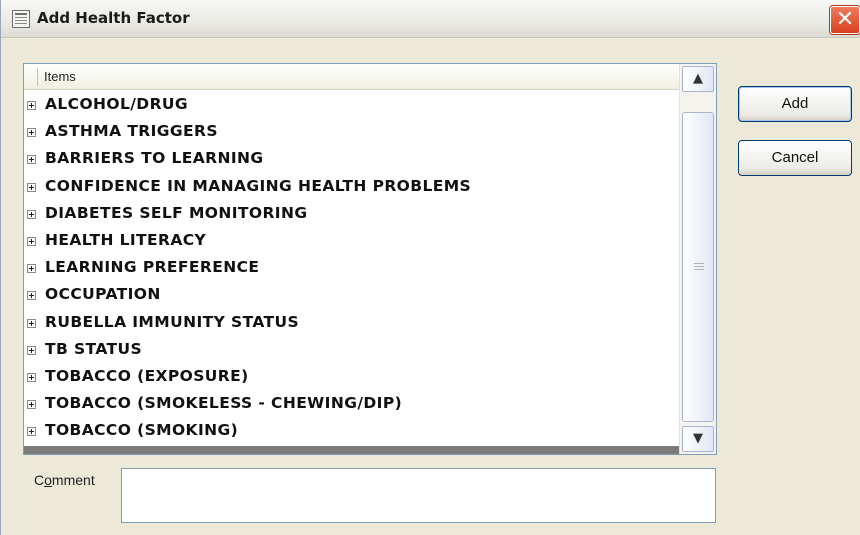 Image resolution: width=860 pixels, height=535 pixels. What do you see at coordinates (113, 18) in the screenshot?
I see `dialog-title: Add Health Factor` at bounding box center [113, 18].